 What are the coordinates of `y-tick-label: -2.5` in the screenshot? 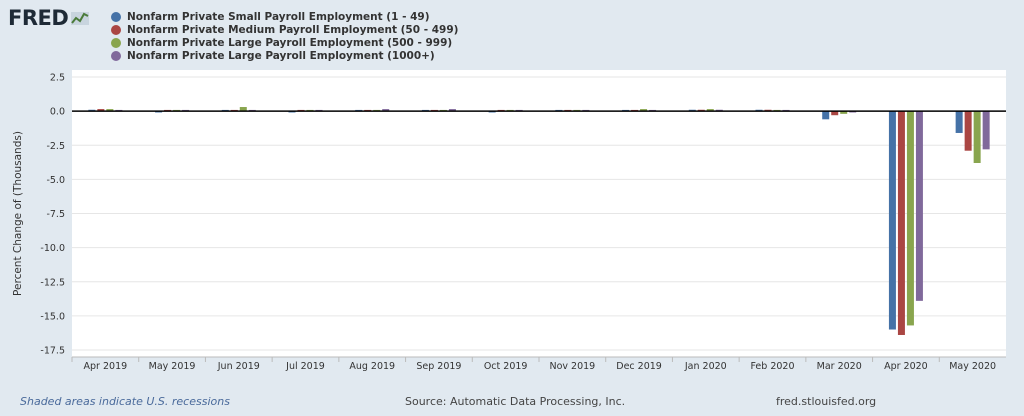 It's located at (55, 146).